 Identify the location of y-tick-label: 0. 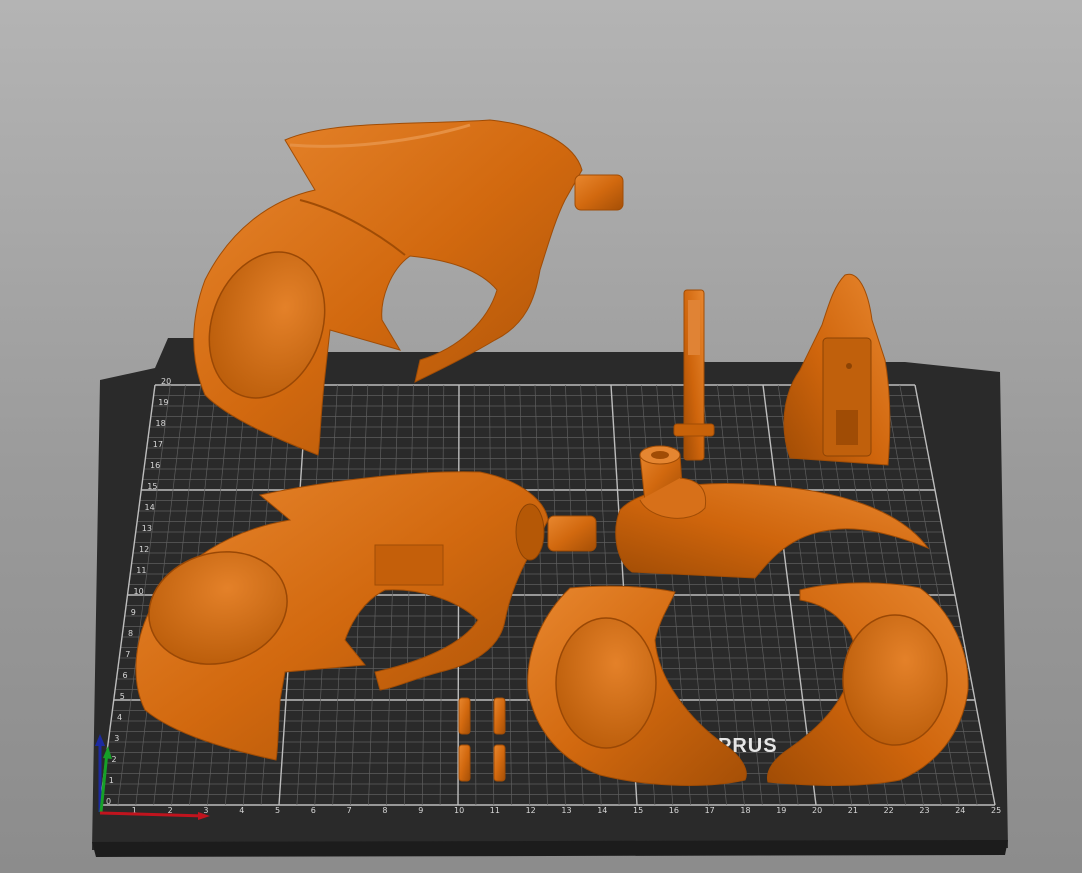
(108, 801).